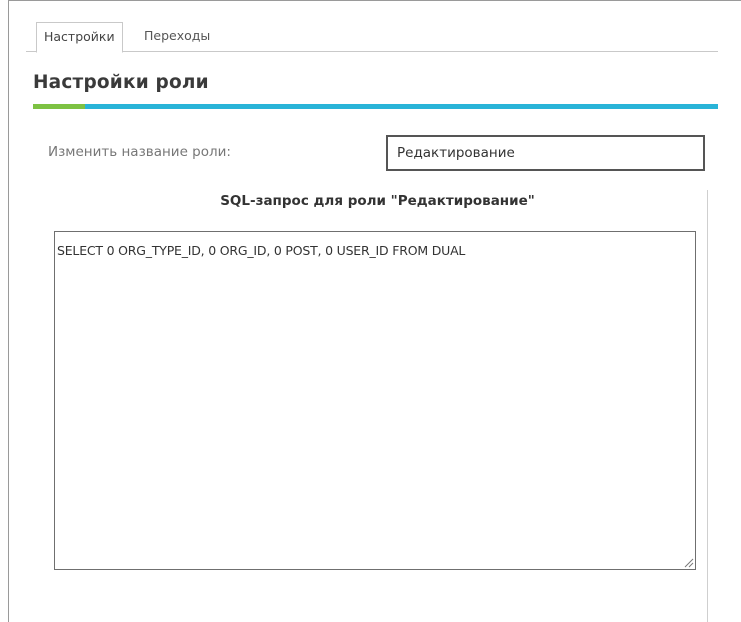 This screenshot has height=622, width=741. I want to click on tab-transitions: Переходы, so click(177, 37).